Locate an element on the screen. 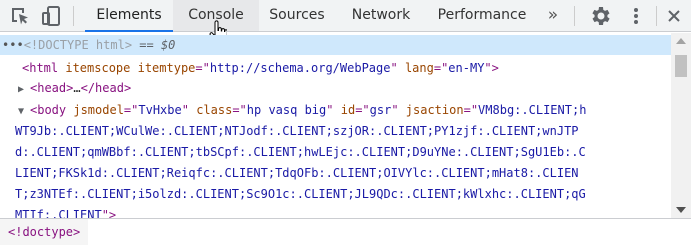  attr-name: class is located at coordinates (210, 110).